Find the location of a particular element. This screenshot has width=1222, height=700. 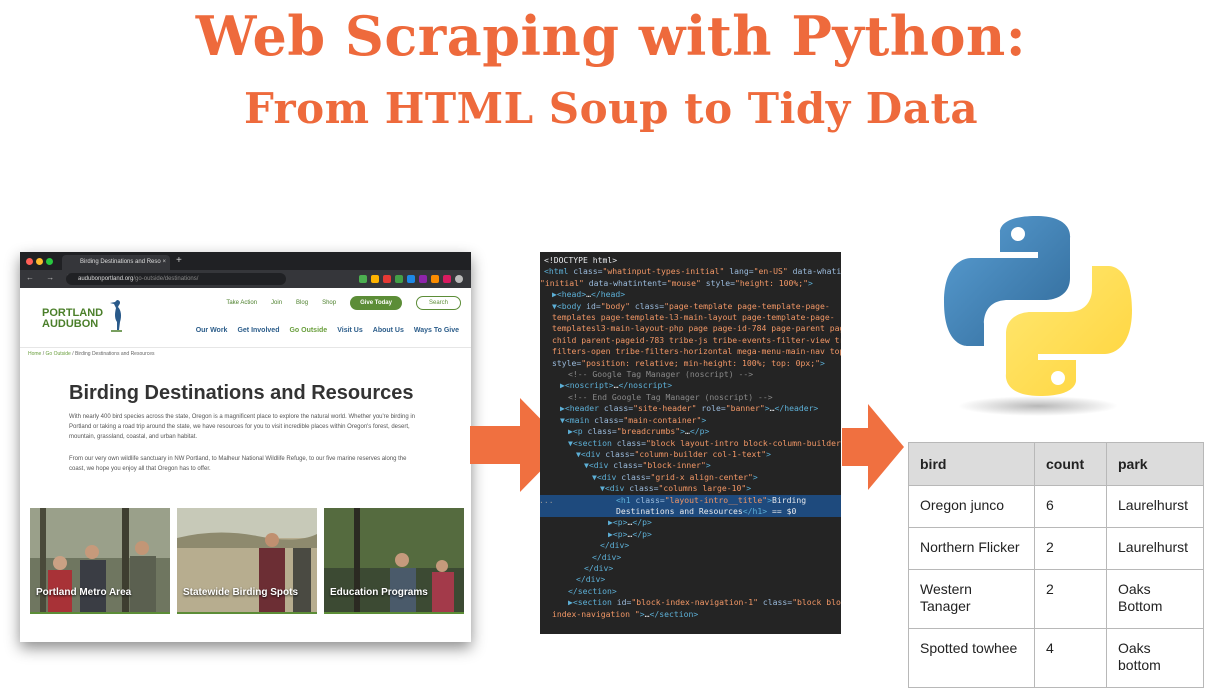

code-token: ▶<header is located at coordinates (582, 408).